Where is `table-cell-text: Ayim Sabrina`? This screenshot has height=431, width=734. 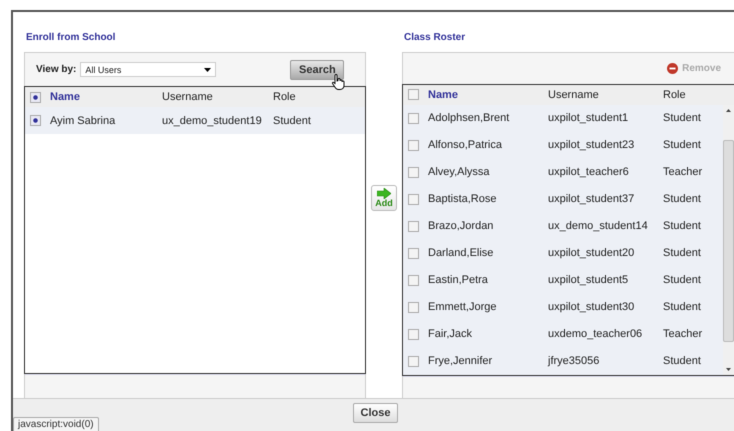 table-cell-text: Ayim Sabrina is located at coordinates (83, 120).